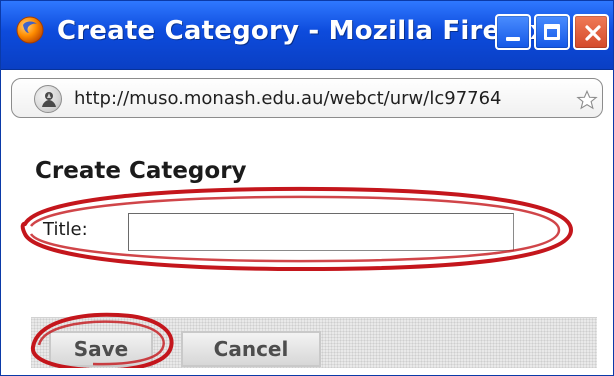 The image size is (614, 376). I want to click on cancel-button: Cancel, so click(251, 349).